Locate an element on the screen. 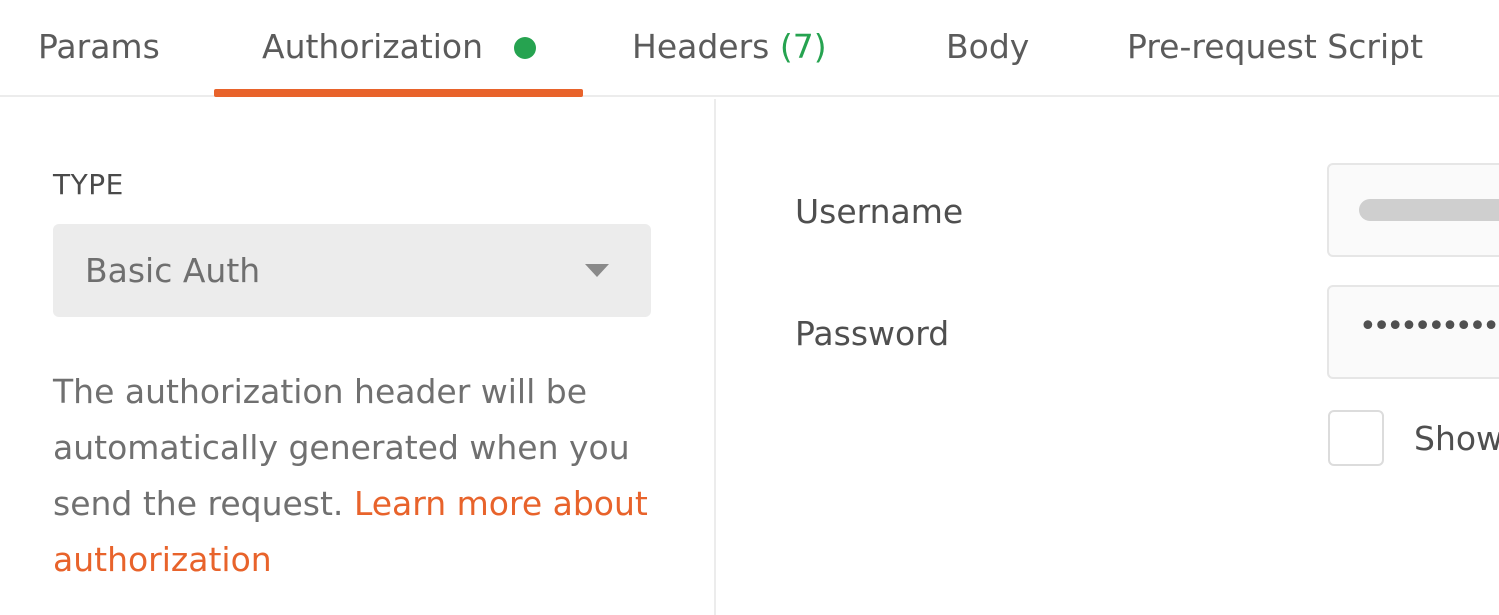 The width and height of the screenshot is (1499, 615). tab-pre-request-script: Pre-request Script is located at coordinates (1275, 47).